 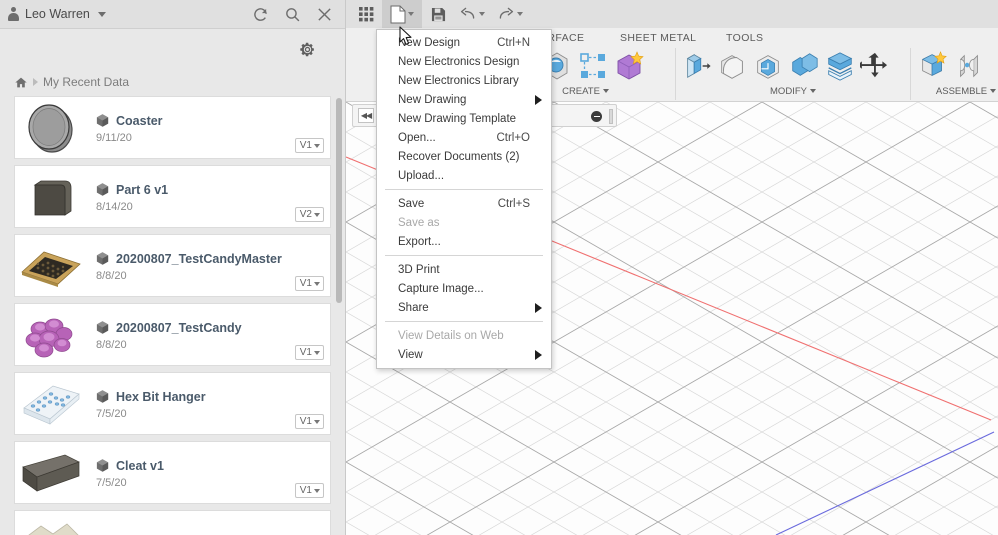 What do you see at coordinates (697, 66) in the screenshot?
I see `press-pull-icon` at bounding box center [697, 66].